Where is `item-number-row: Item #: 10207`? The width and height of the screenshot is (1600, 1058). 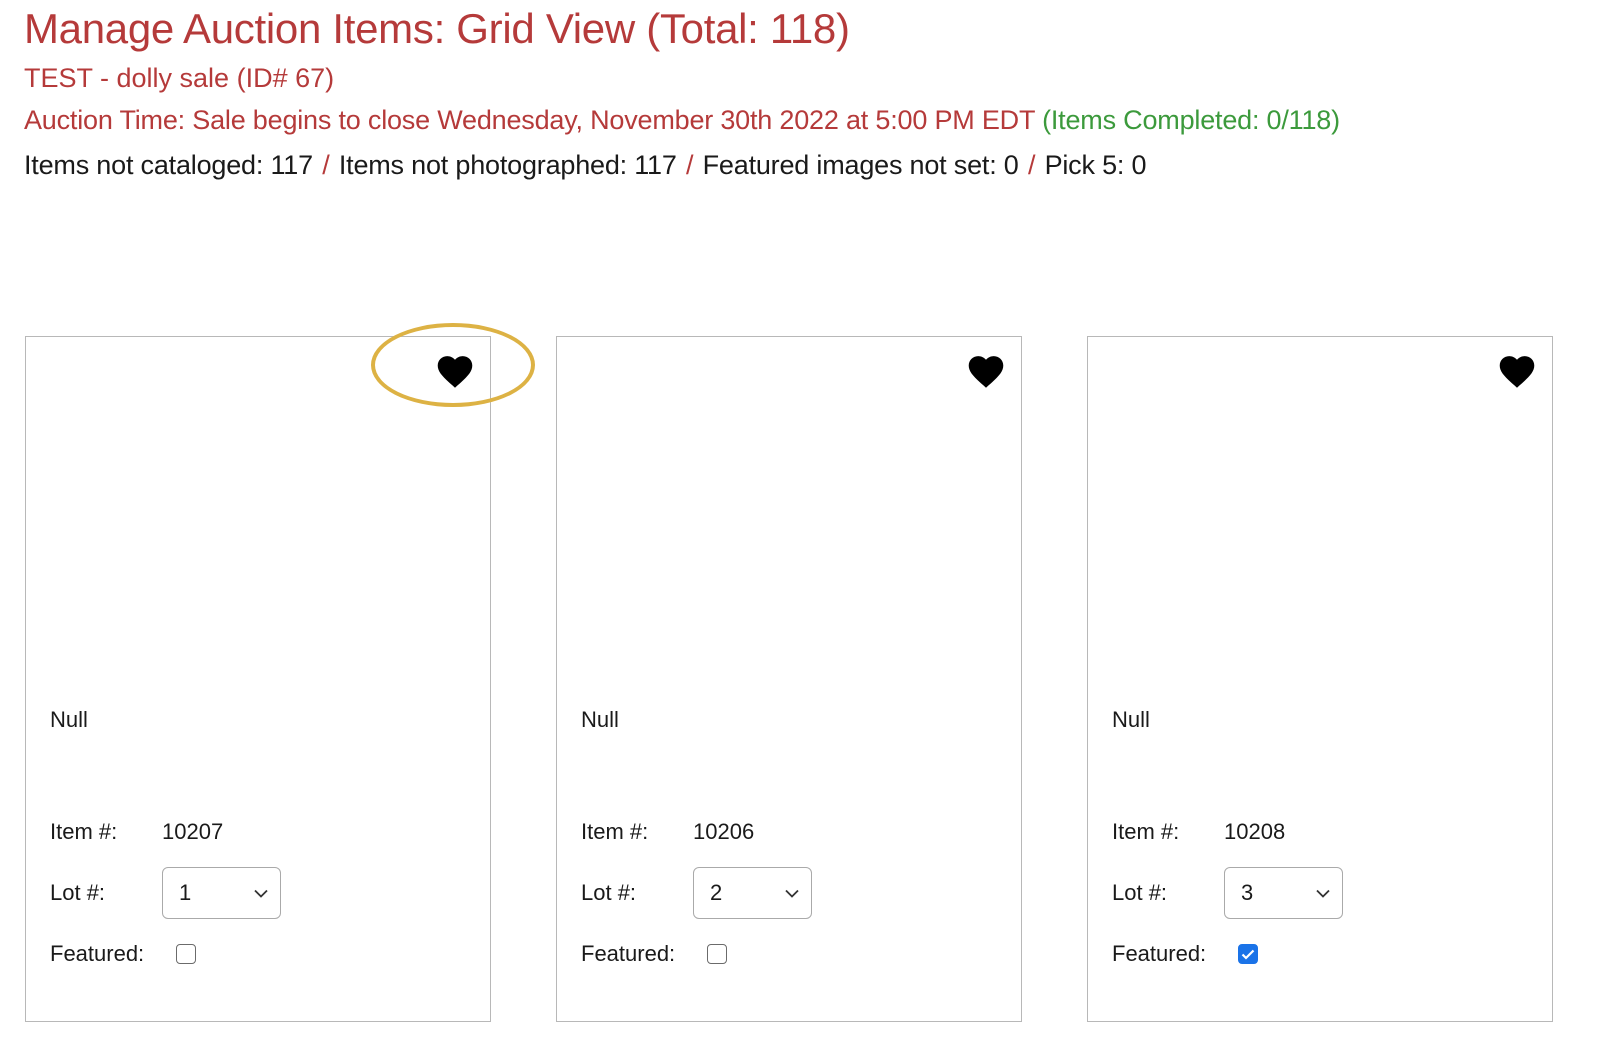 item-number-row: Item #: 10207 is located at coordinates (136, 832).